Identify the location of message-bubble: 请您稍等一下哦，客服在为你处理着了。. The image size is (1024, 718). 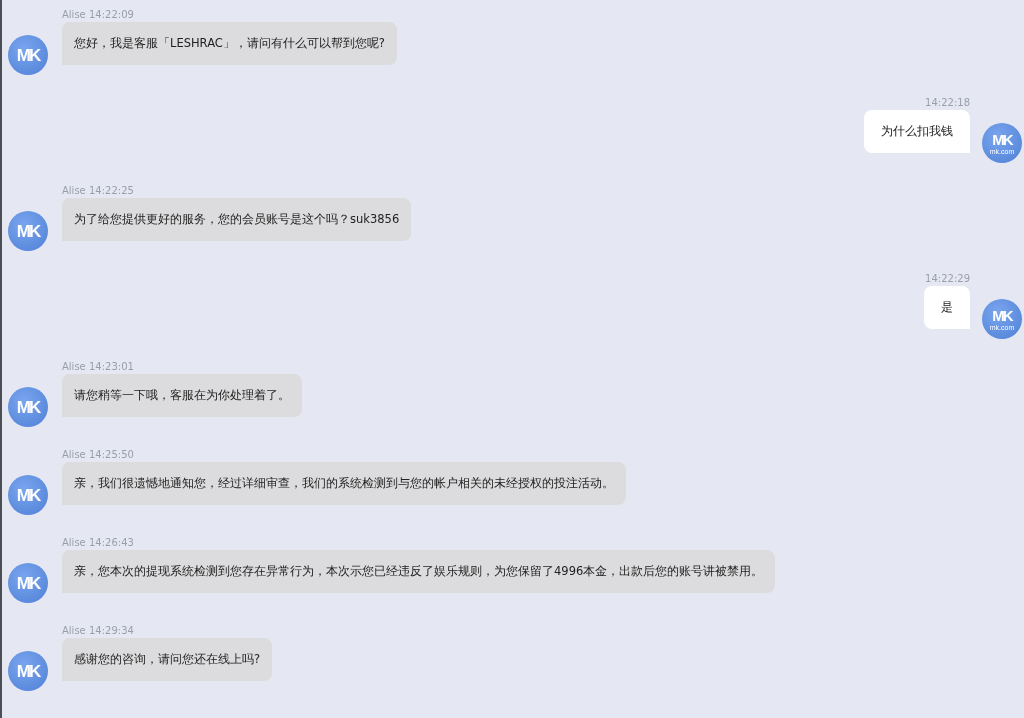
(182, 395).